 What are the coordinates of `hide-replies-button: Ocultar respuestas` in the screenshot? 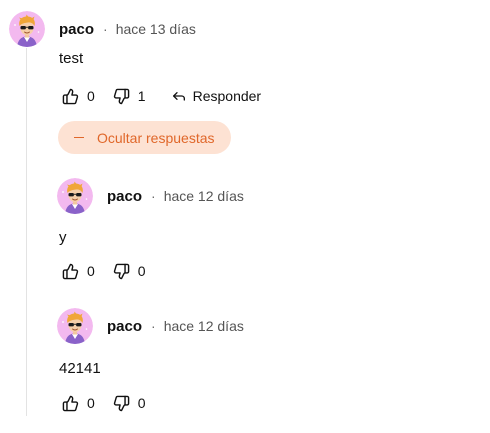 It's located at (144, 137).